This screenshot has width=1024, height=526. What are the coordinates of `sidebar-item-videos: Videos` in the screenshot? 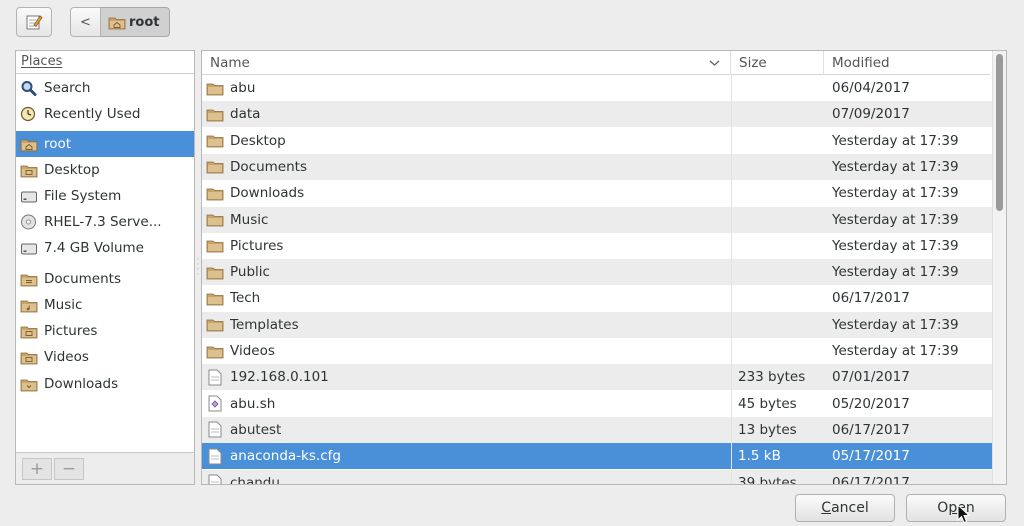 It's located at (105, 357).